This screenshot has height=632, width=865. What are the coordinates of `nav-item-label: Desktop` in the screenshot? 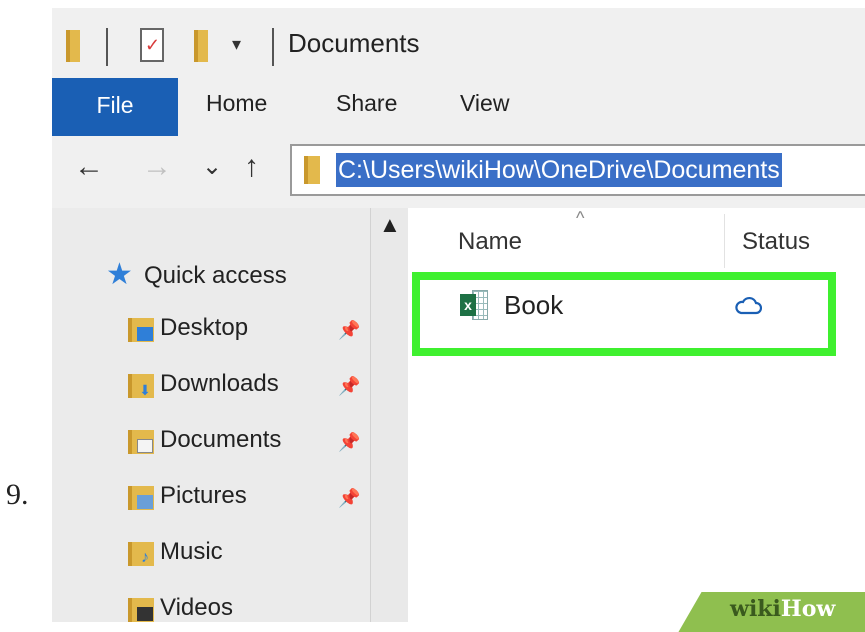 It's located at (204, 327).